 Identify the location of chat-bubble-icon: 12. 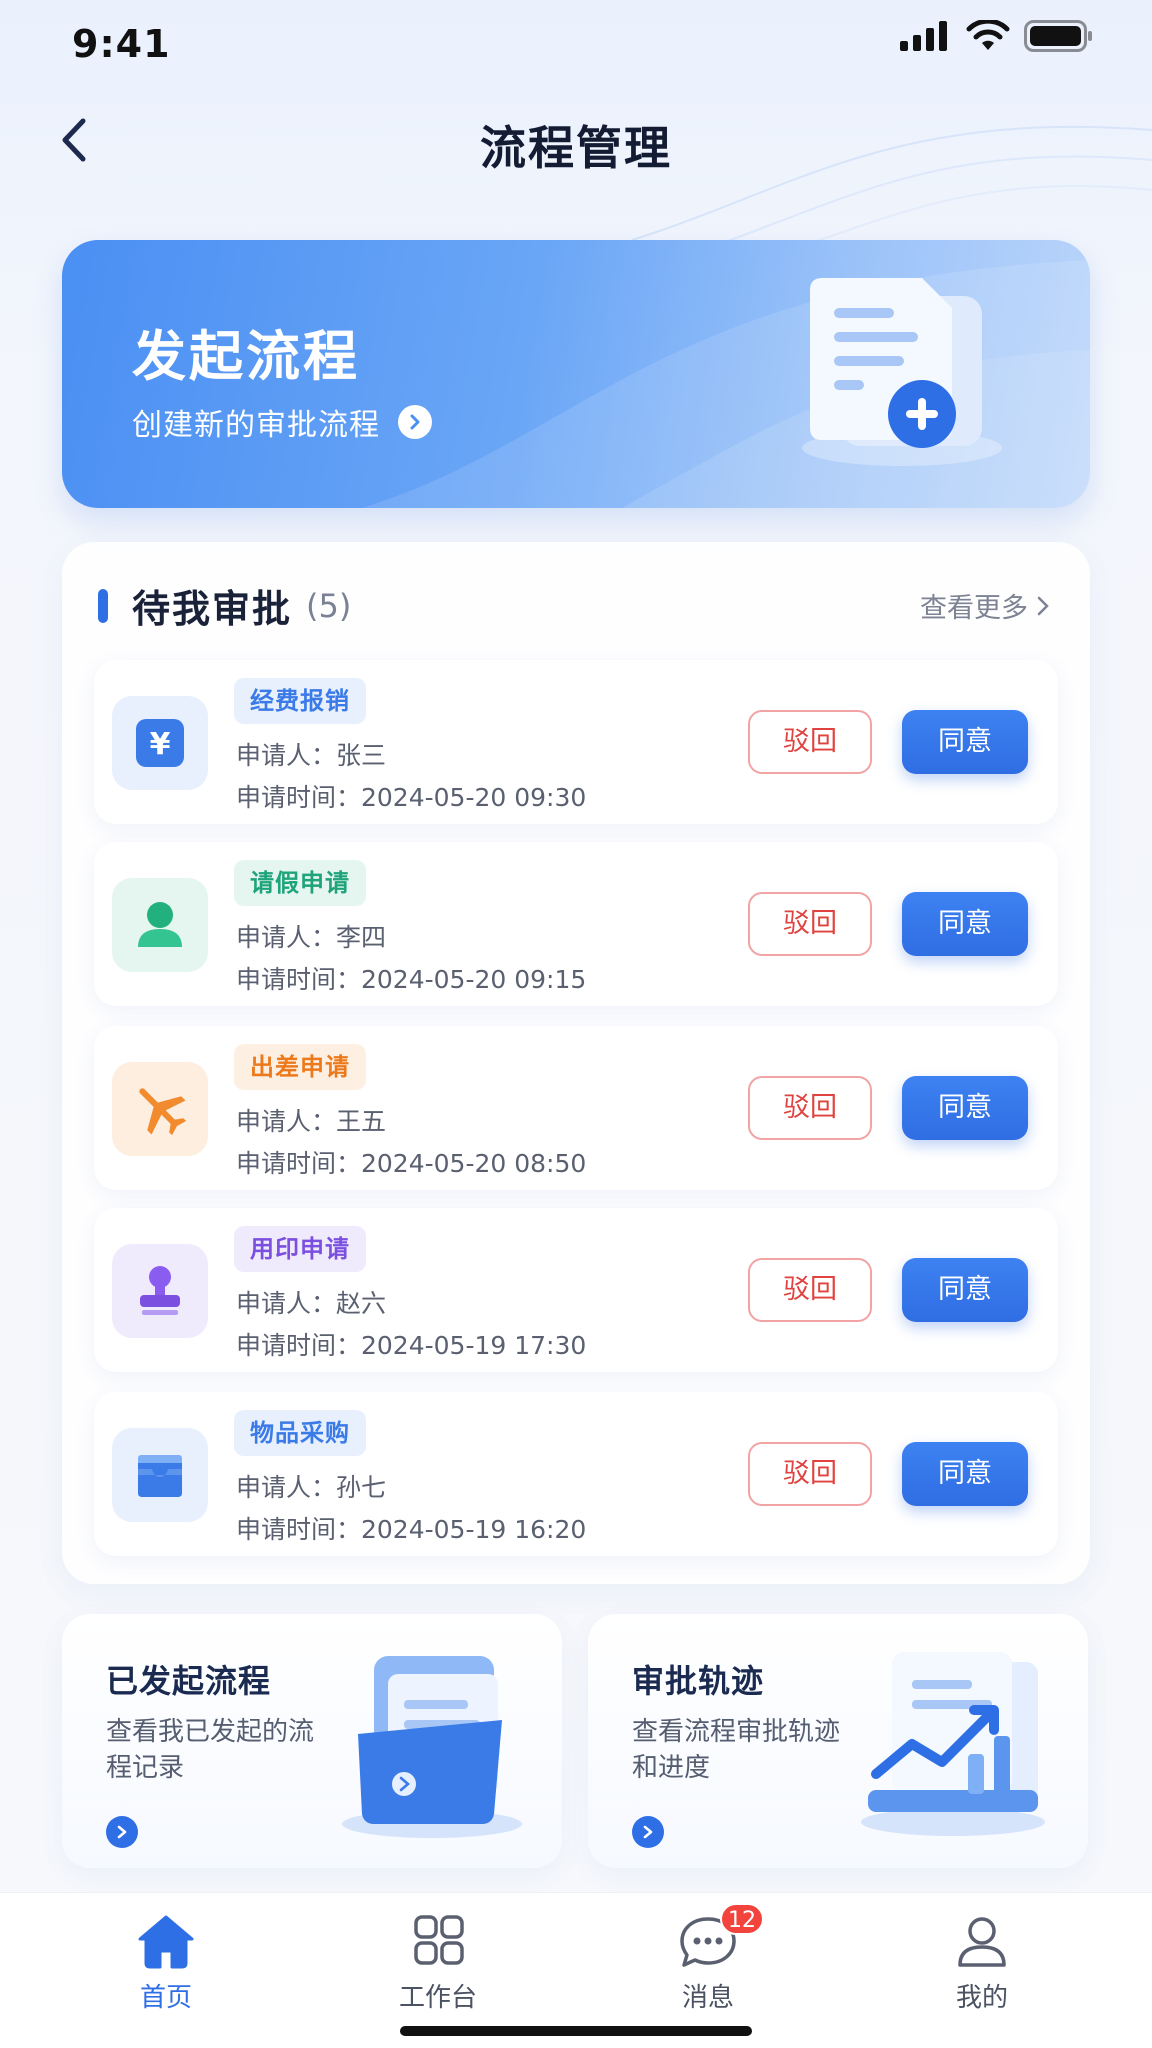
(721, 1936).